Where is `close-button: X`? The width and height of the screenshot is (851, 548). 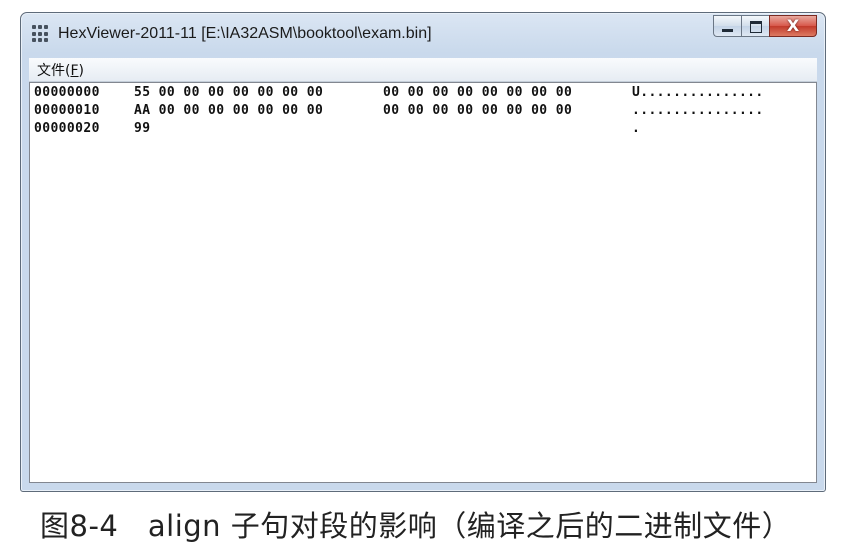
close-button: X is located at coordinates (793, 26).